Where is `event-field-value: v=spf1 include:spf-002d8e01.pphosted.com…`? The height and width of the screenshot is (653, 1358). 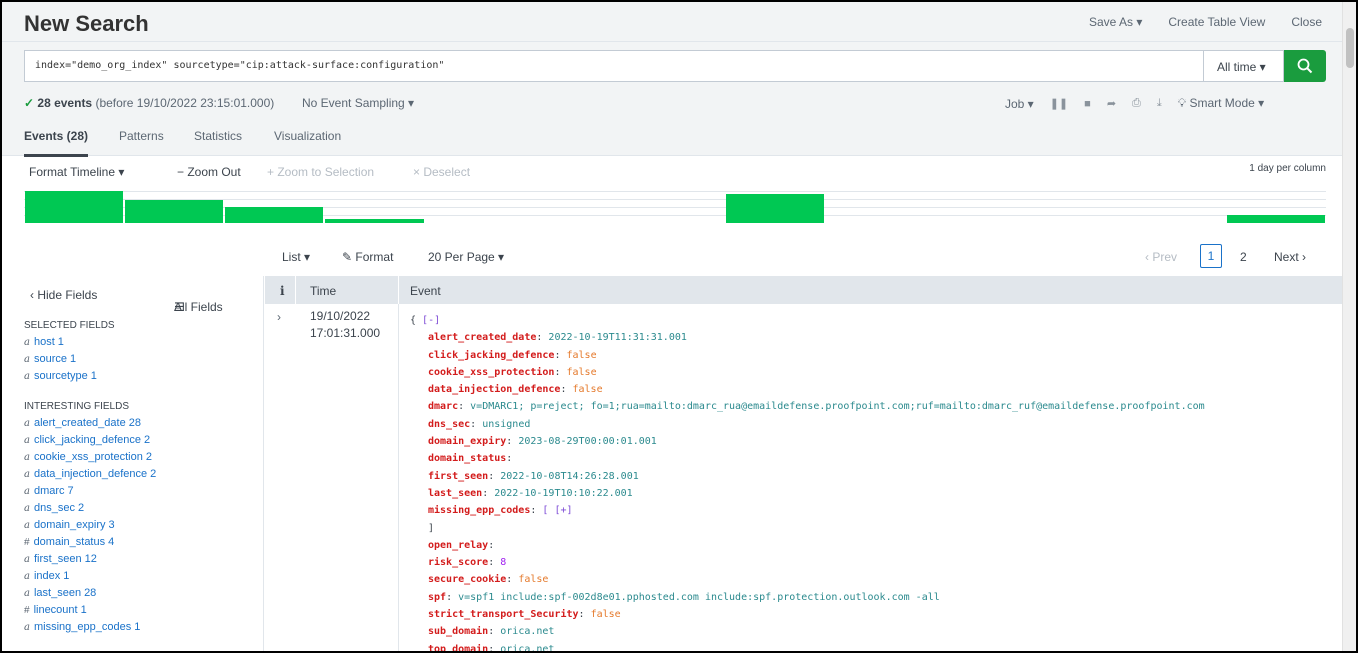 event-field-value: v=spf1 include:spf-002d8e01.pphosted.com… is located at coordinates (699, 597).